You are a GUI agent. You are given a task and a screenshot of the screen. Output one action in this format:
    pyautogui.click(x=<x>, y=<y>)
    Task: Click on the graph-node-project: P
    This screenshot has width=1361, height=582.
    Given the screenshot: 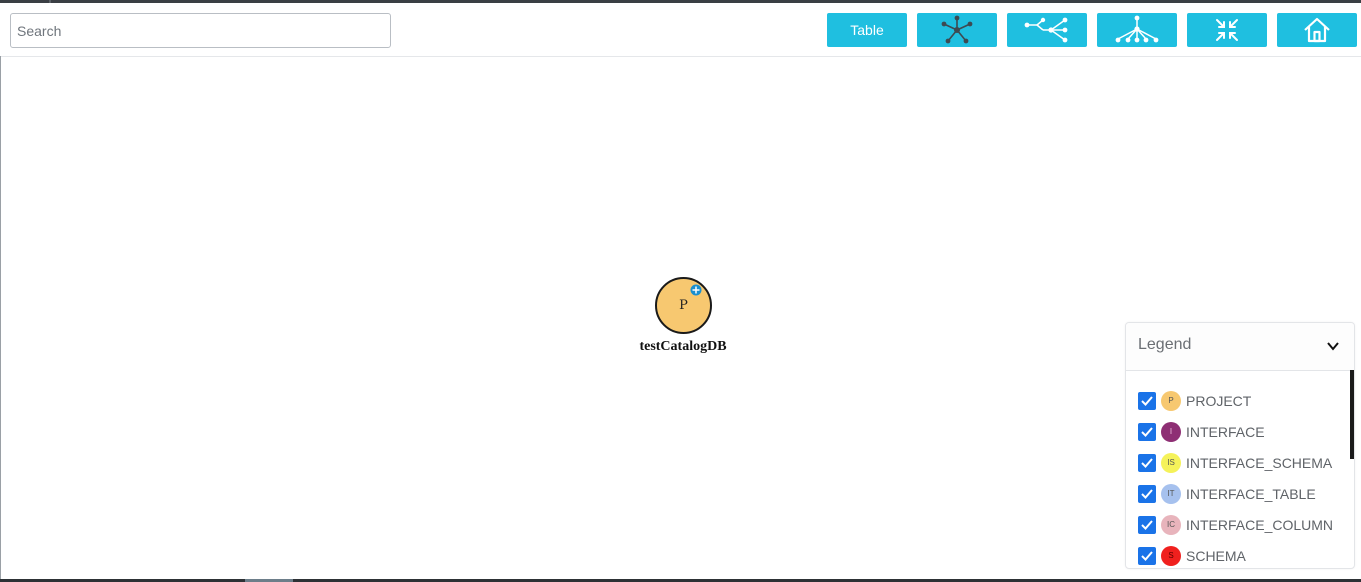 What is the action you would take?
    pyautogui.click(x=683, y=305)
    